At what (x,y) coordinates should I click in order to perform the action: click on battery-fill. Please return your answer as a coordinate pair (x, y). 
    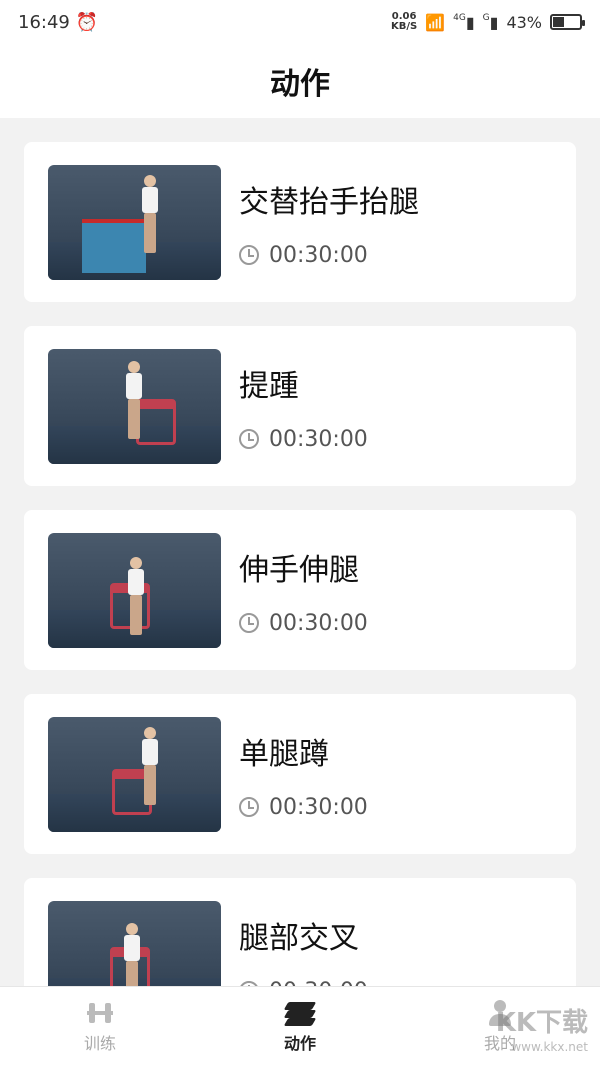
    Looking at the image, I should click on (558, 22).